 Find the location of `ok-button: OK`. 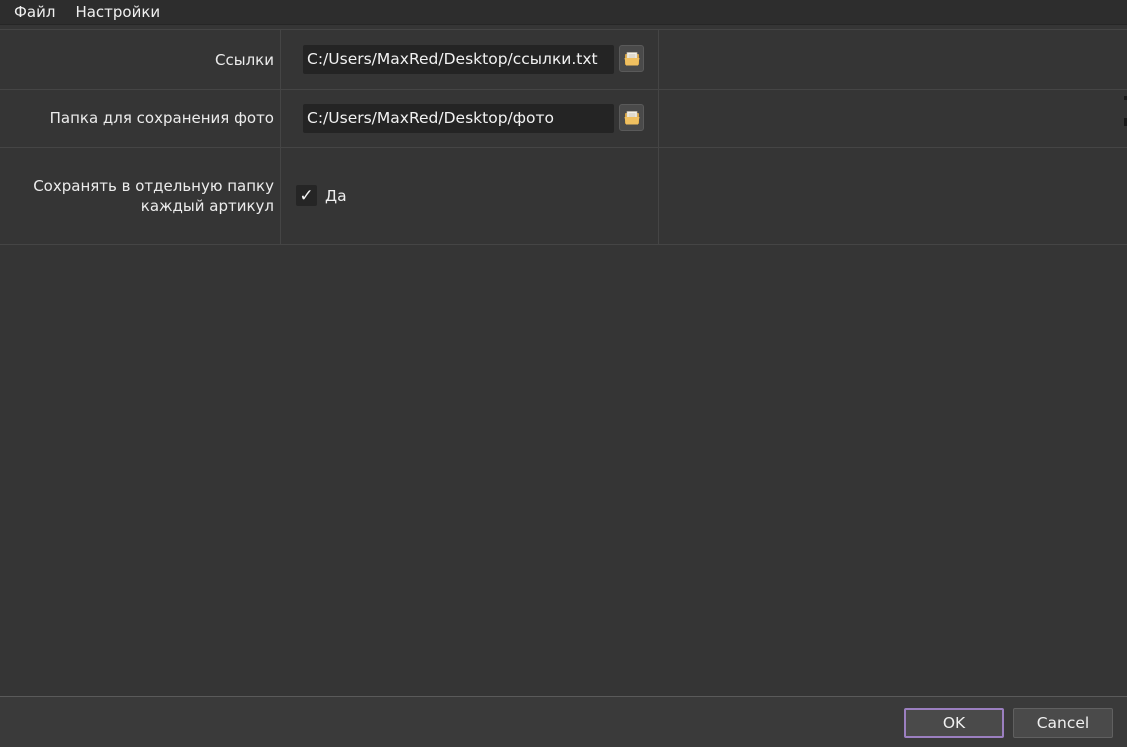

ok-button: OK is located at coordinates (954, 723).